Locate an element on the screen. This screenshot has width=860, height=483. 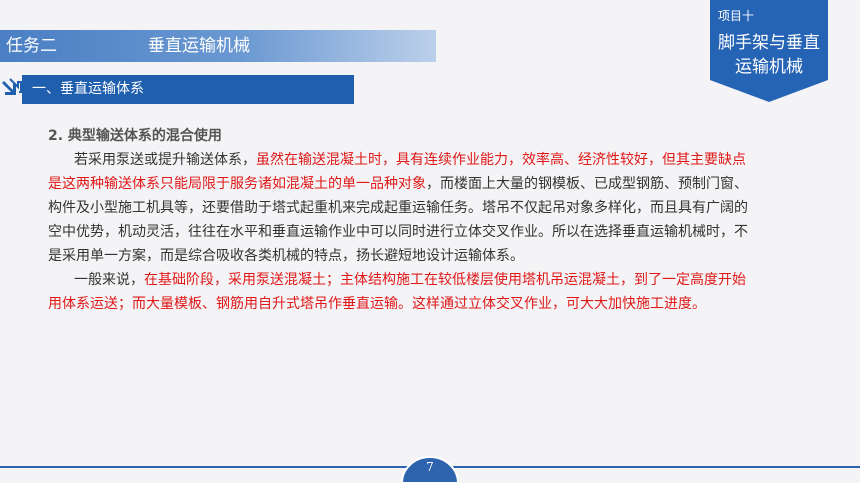
section-bar: 一、垂直运输体系 is located at coordinates (188, 89).